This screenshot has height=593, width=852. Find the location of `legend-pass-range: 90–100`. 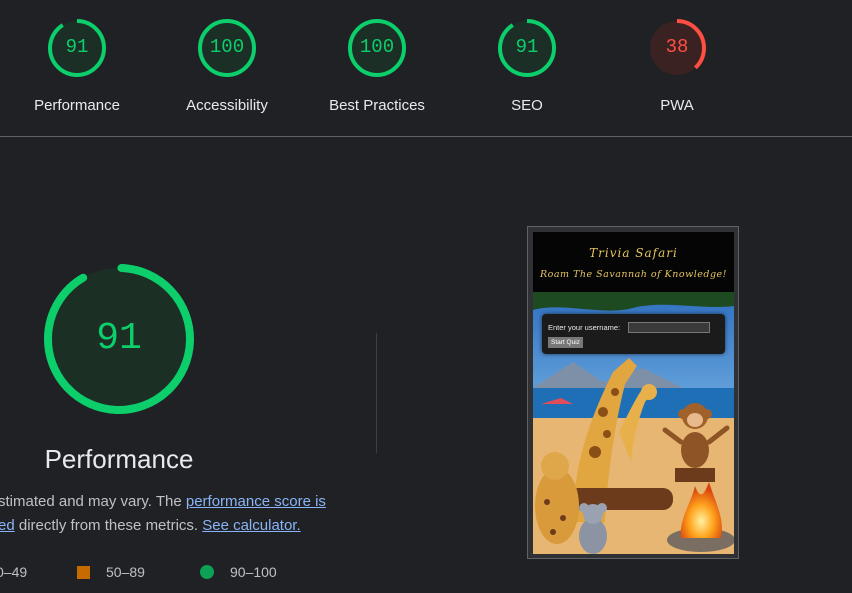

legend-pass-range: 90–100 is located at coordinates (253, 572).